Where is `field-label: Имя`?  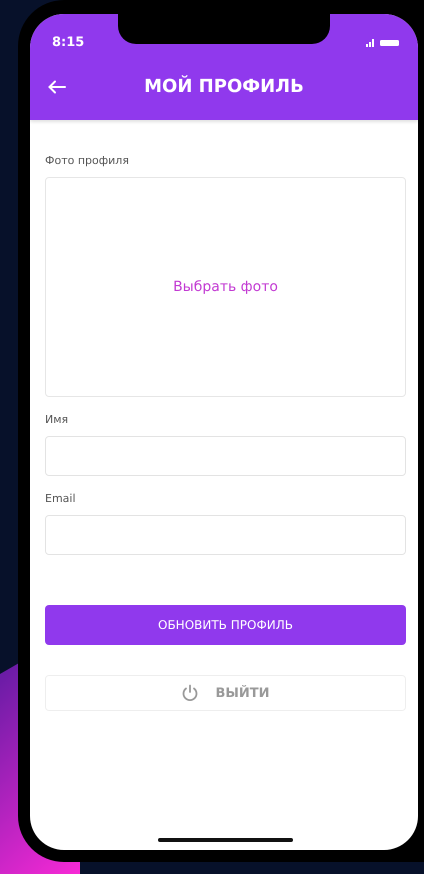
field-label: Имя is located at coordinates (57, 419).